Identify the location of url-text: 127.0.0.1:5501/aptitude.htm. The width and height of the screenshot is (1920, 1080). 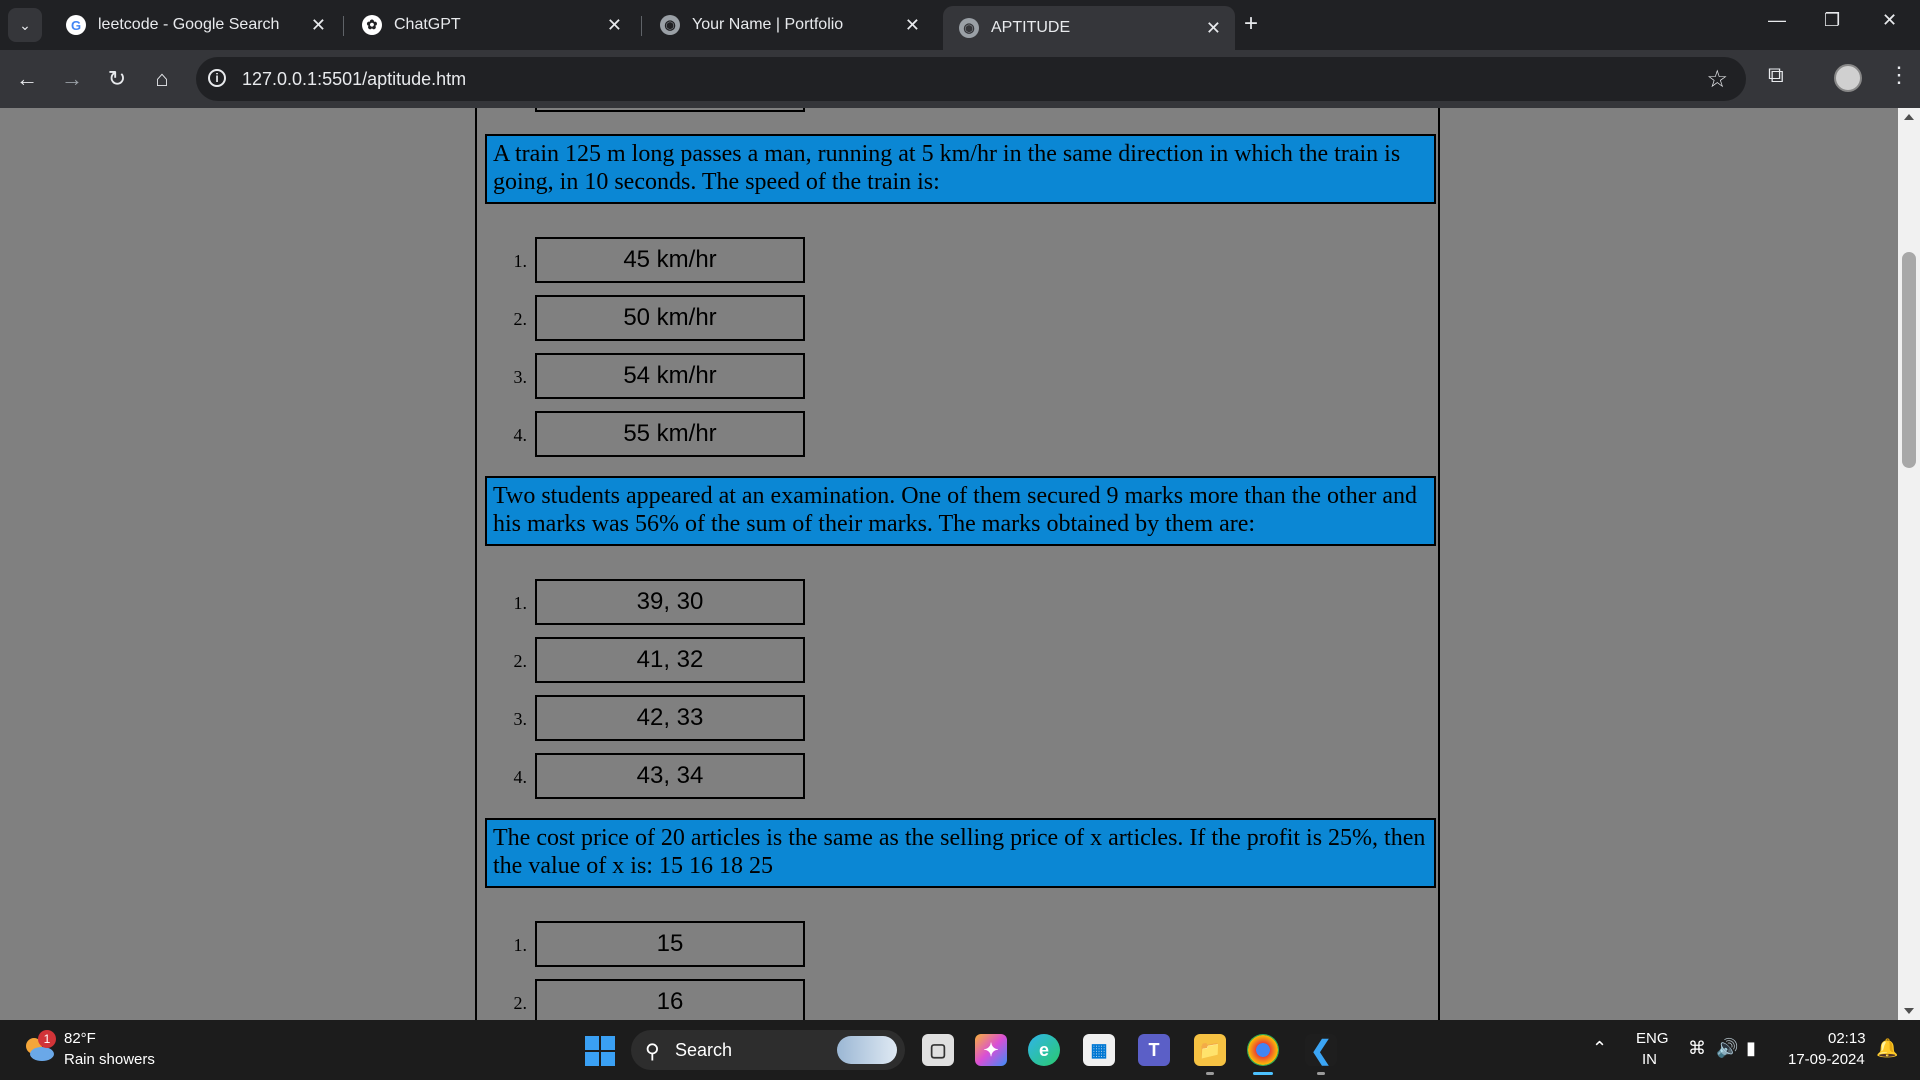
(354, 79).